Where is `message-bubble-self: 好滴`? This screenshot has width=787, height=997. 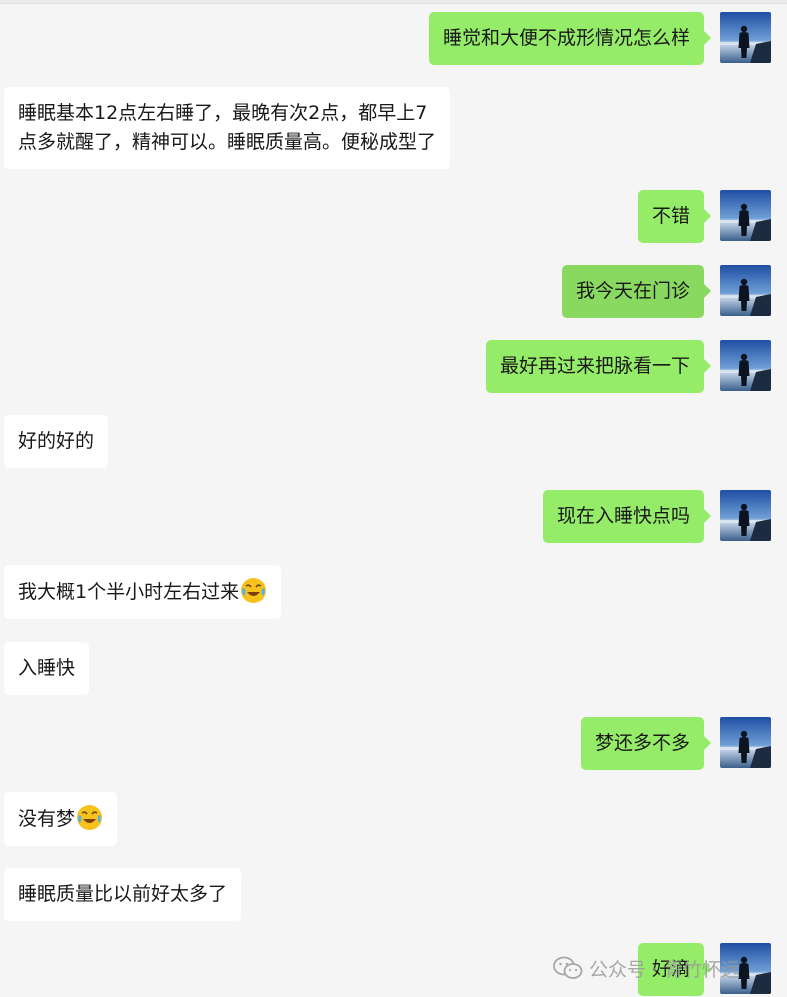 message-bubble-self: 好滴 is located at coordinates (674, 969).